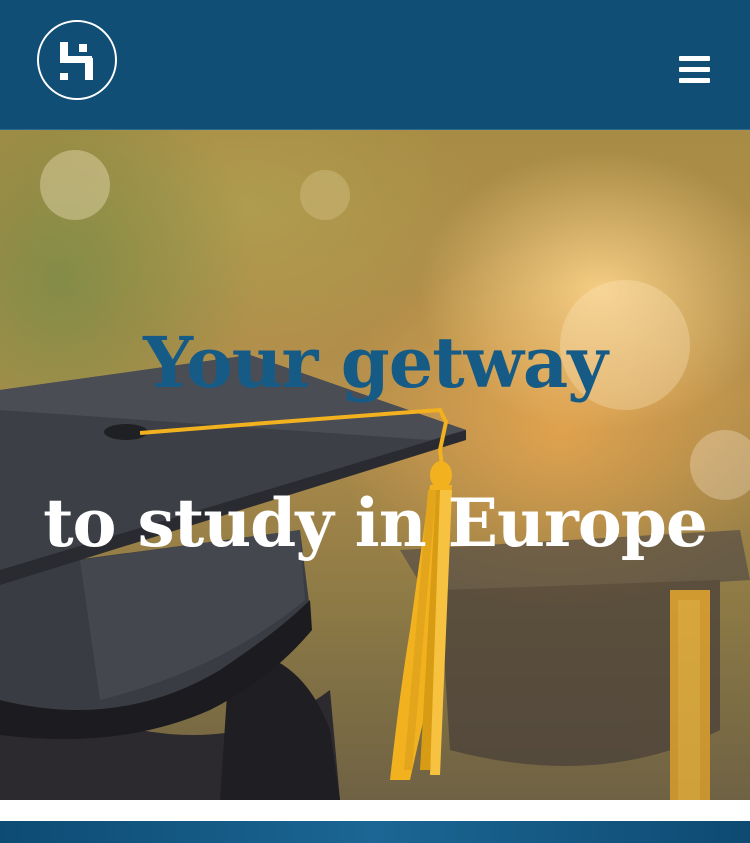 The width and height of the screenshot is (750, 843). I want to click on logo-s-icon, so click(76, 61).